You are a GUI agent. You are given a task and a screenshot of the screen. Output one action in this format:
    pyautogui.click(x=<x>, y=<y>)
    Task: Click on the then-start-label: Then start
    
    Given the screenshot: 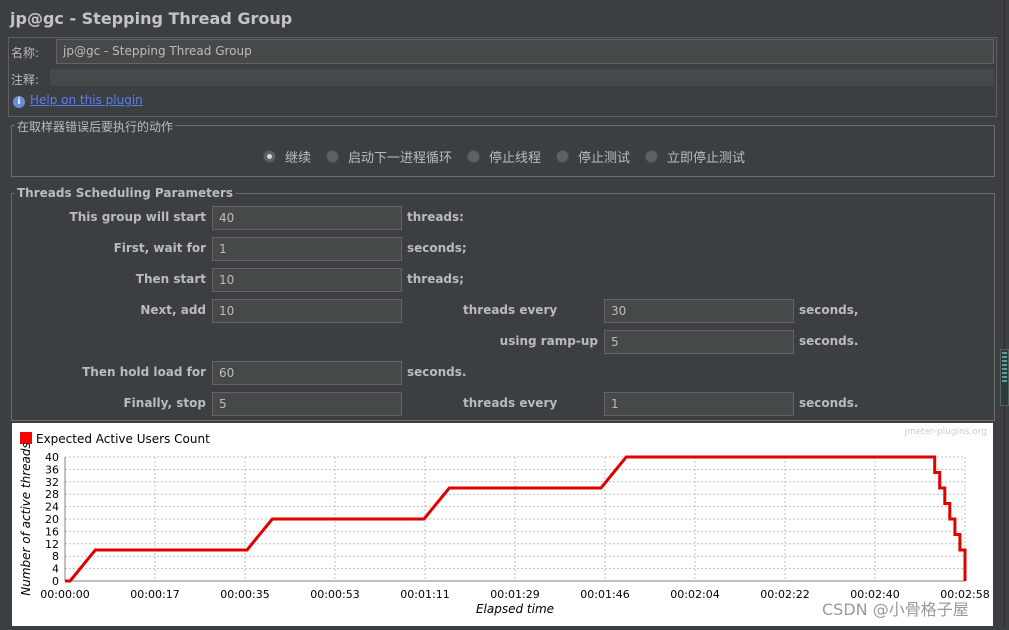 What is the action you would take?
    pyautogui.click(x=170, y=279)
    